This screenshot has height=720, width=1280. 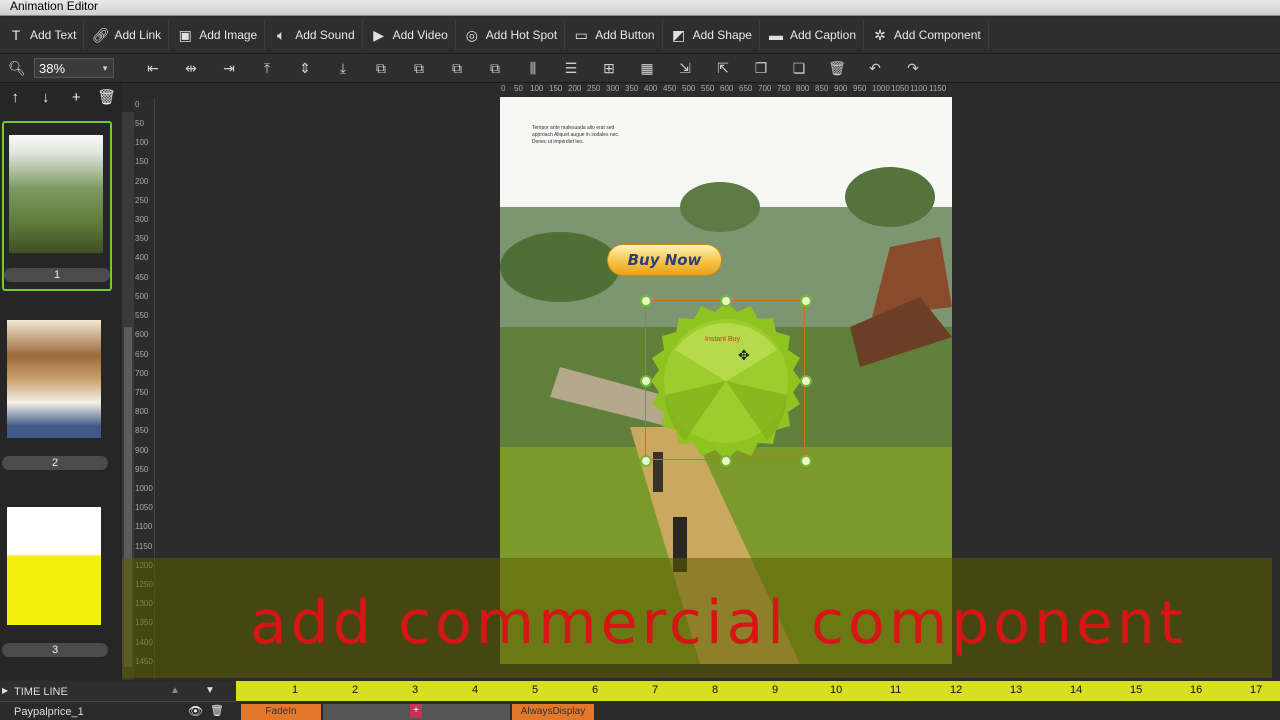 What do you see at coordinates (571, 68) in the screenshot?
I see `distribute-vertical-icon: ☰` at bounding box center [571, 68].